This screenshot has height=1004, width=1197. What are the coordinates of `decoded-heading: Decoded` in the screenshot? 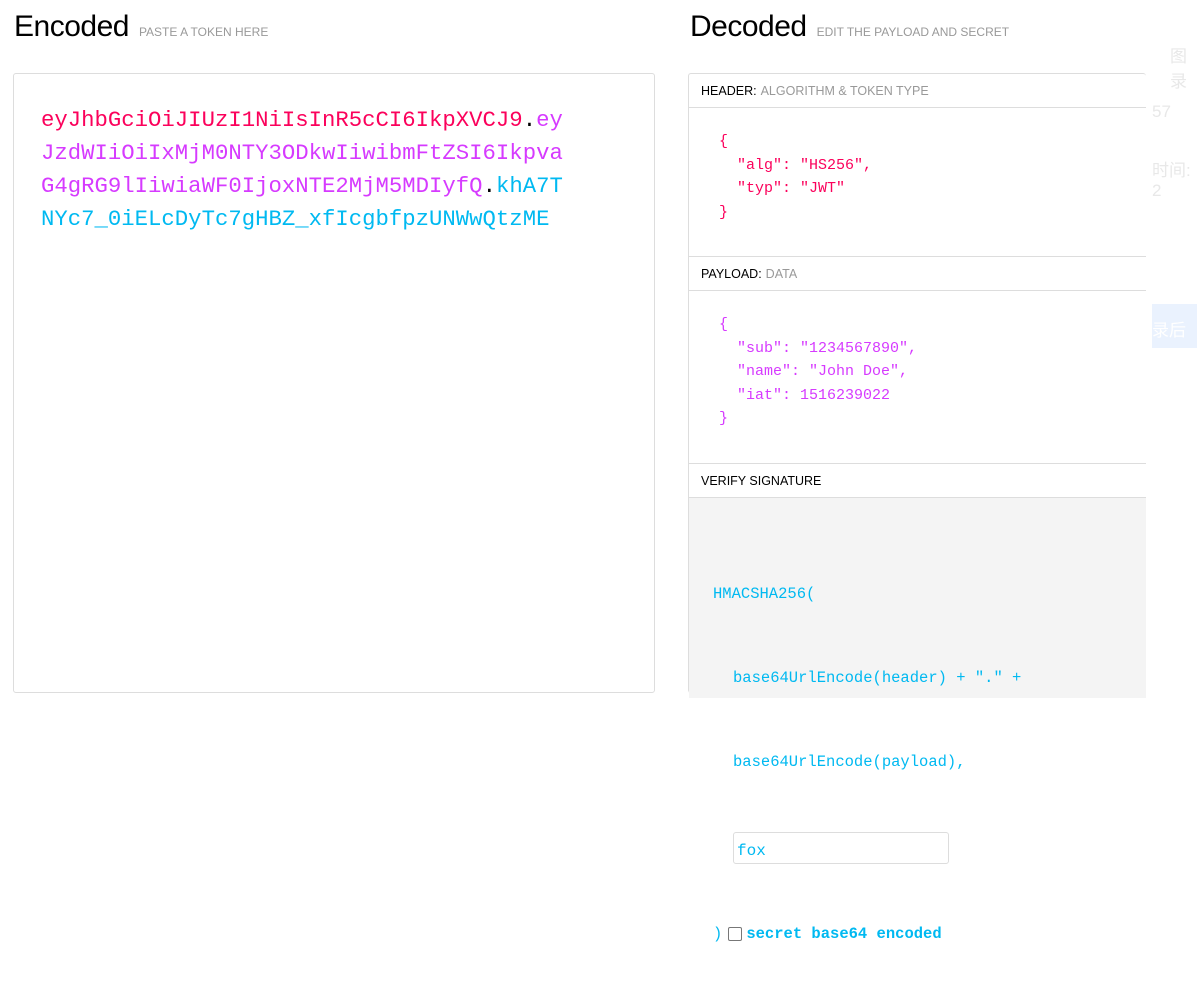 It's located at (748, 26).